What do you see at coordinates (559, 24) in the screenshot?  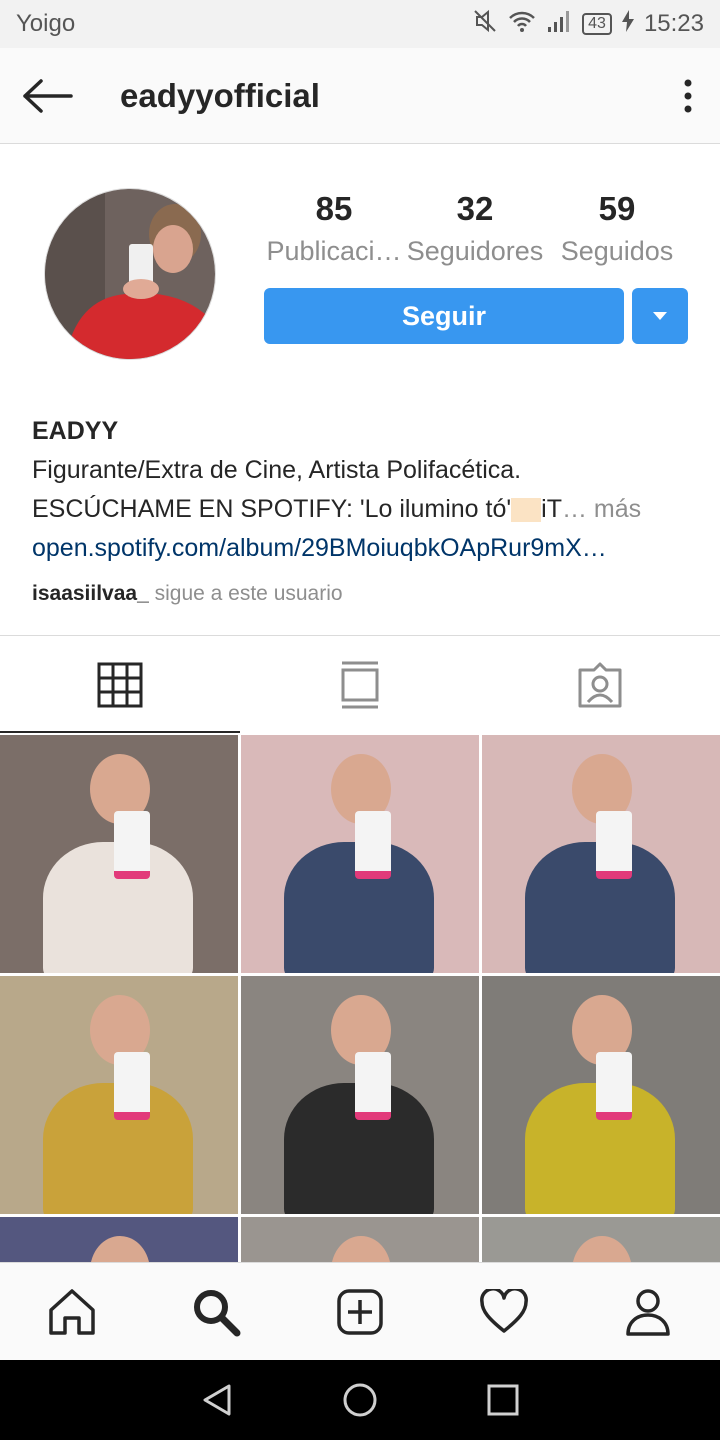 I see `signal-icon` at bounding box center [559, 24].